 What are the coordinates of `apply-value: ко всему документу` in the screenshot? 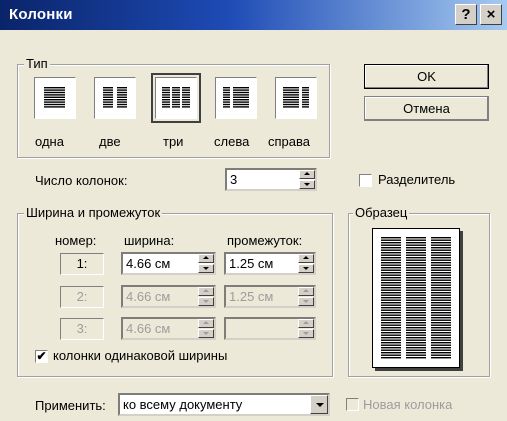 It's located at (182, 404).